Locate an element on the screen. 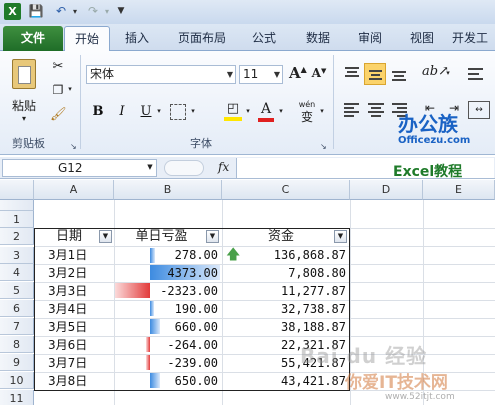 The height and width of the screenshot is (405, 495). orientation-icon: ab↗ is located at coordinates (435, 71).